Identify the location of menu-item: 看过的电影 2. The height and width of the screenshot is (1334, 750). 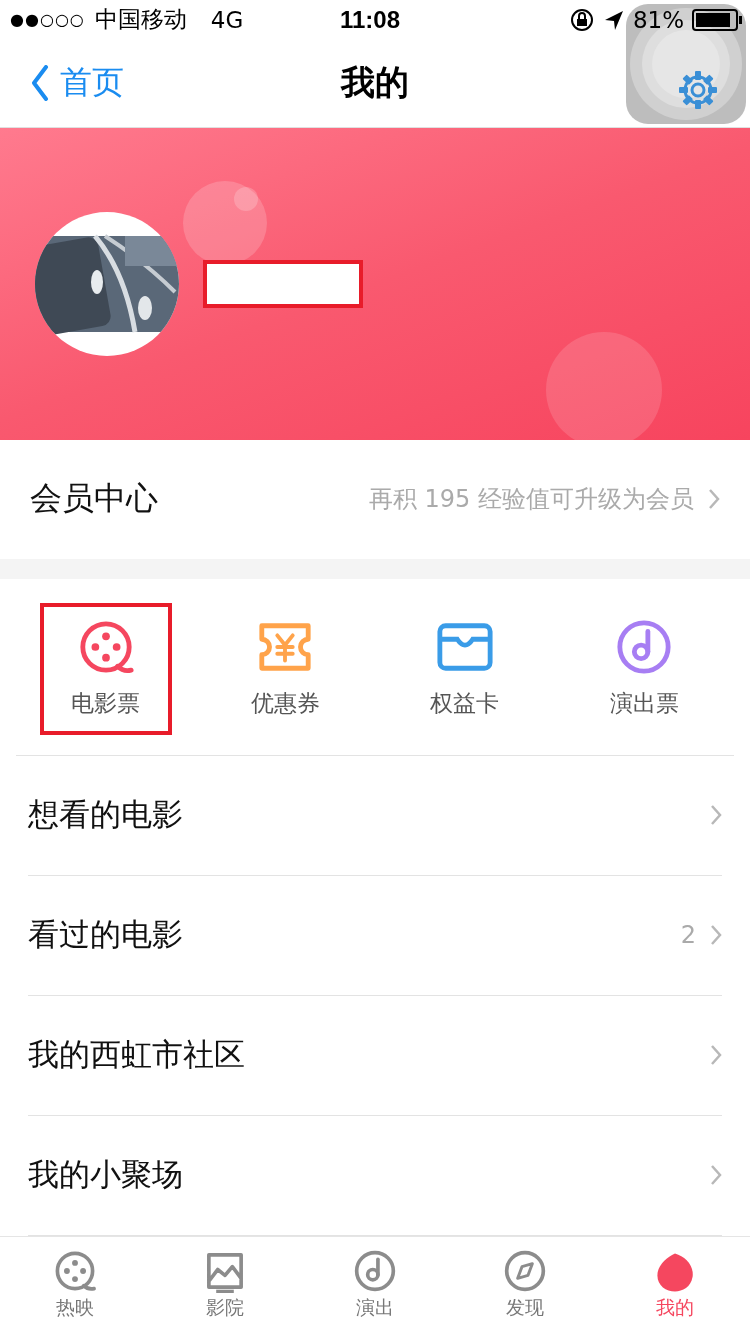
(375, 935).